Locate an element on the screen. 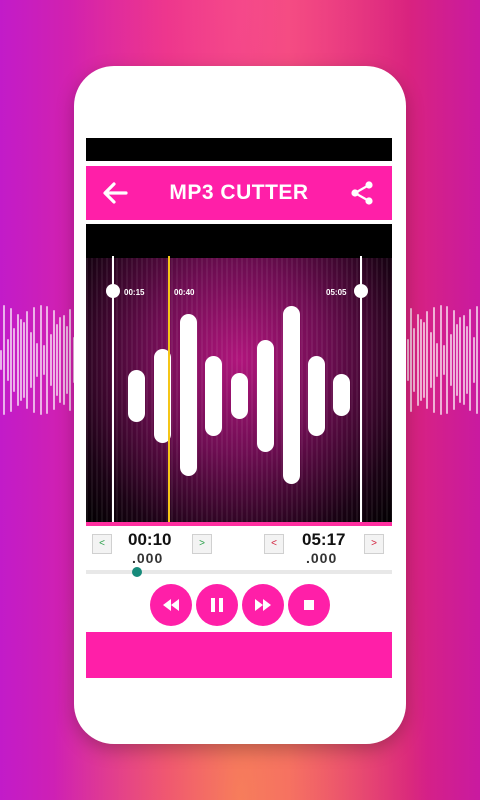 The height and width of the screenshot is (800, 480). seek-bar-knob is located at coordinates (137, 572).